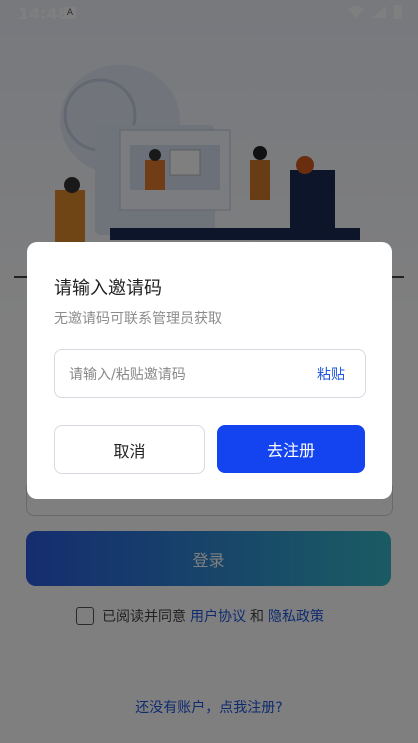 The height and width of the screenshot is (743, 418). I want to click on dialog-title: 请输入邀请码, so click(108, 288).